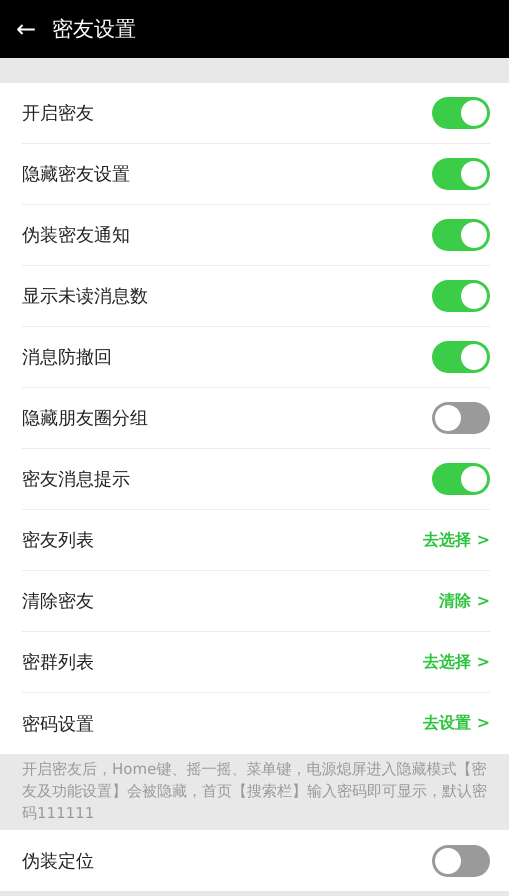 The height and width of the screenshot is (896, 509). What do you see at coordinates (67, 357) in the screenshot?
I see `setting-label: 消息防撤回` at bounding box center [67, 357].